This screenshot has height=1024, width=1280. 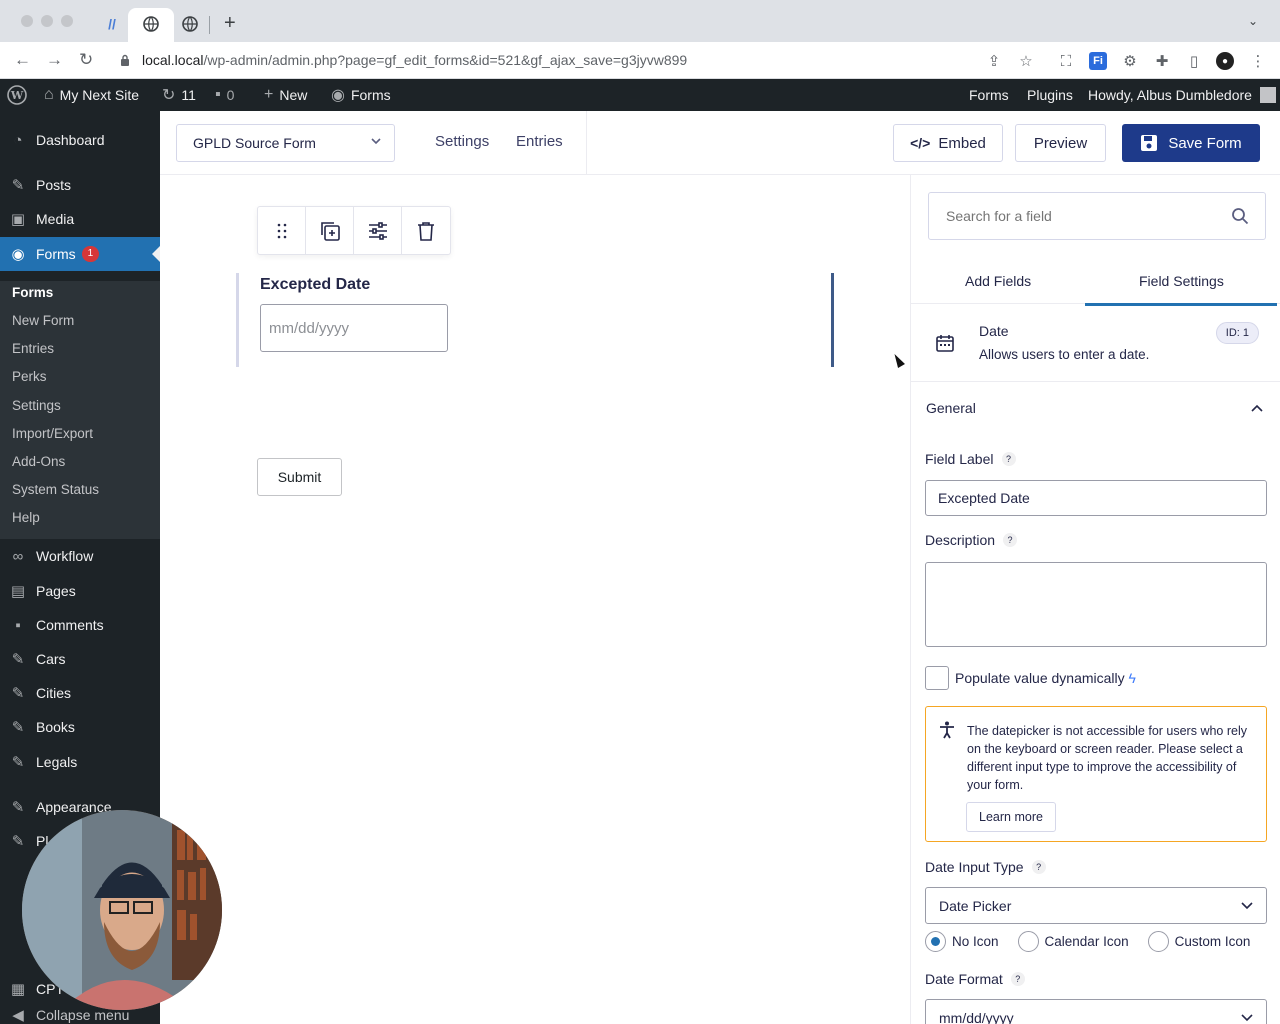 What do you see at coordinates (26, 517) in the screenshot?
I see `submenu-help: Help` at bounding box center [26, 517].